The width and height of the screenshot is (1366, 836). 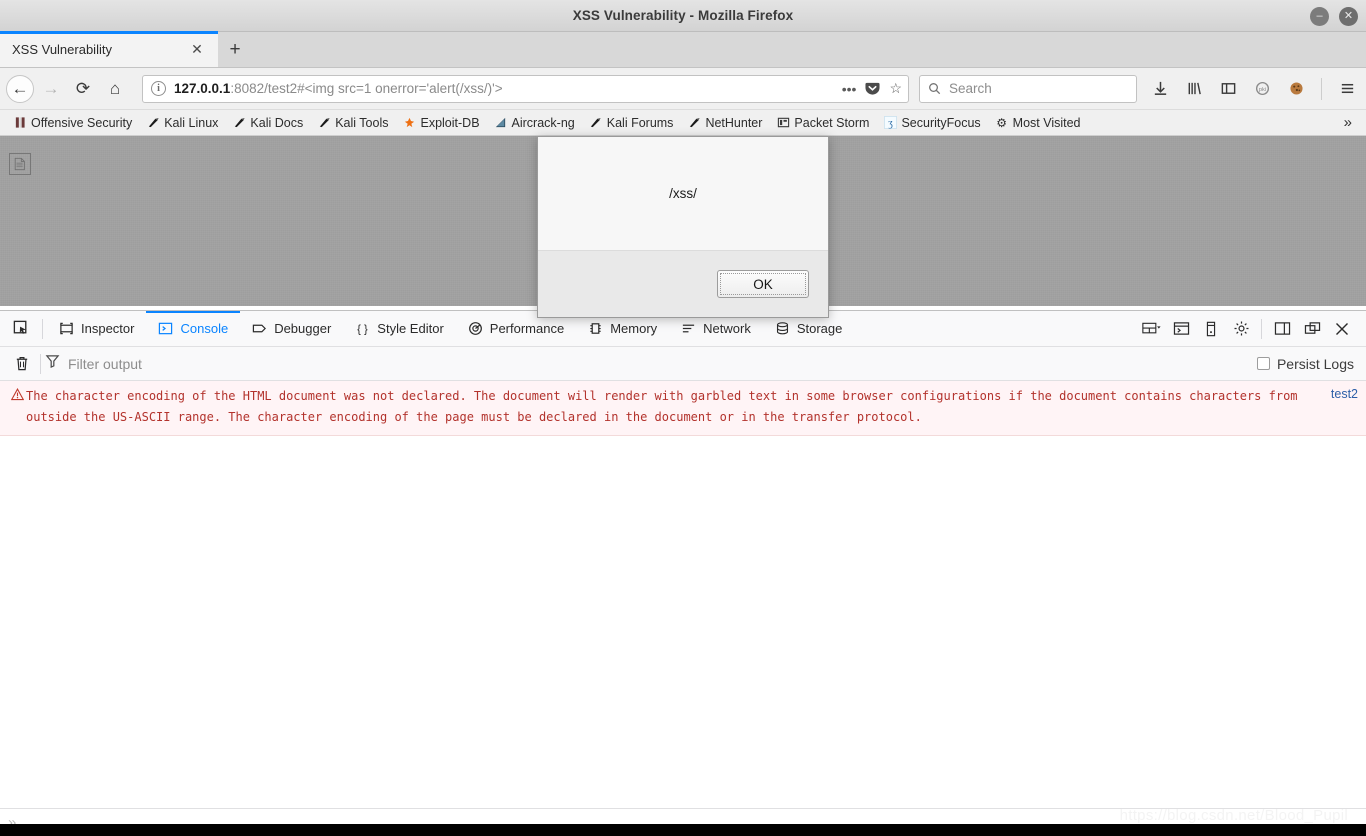 What do you see at coordinates (819, 328) in the screenshot?
I see `tab-label: Storage` at bounding box center [819, 328].